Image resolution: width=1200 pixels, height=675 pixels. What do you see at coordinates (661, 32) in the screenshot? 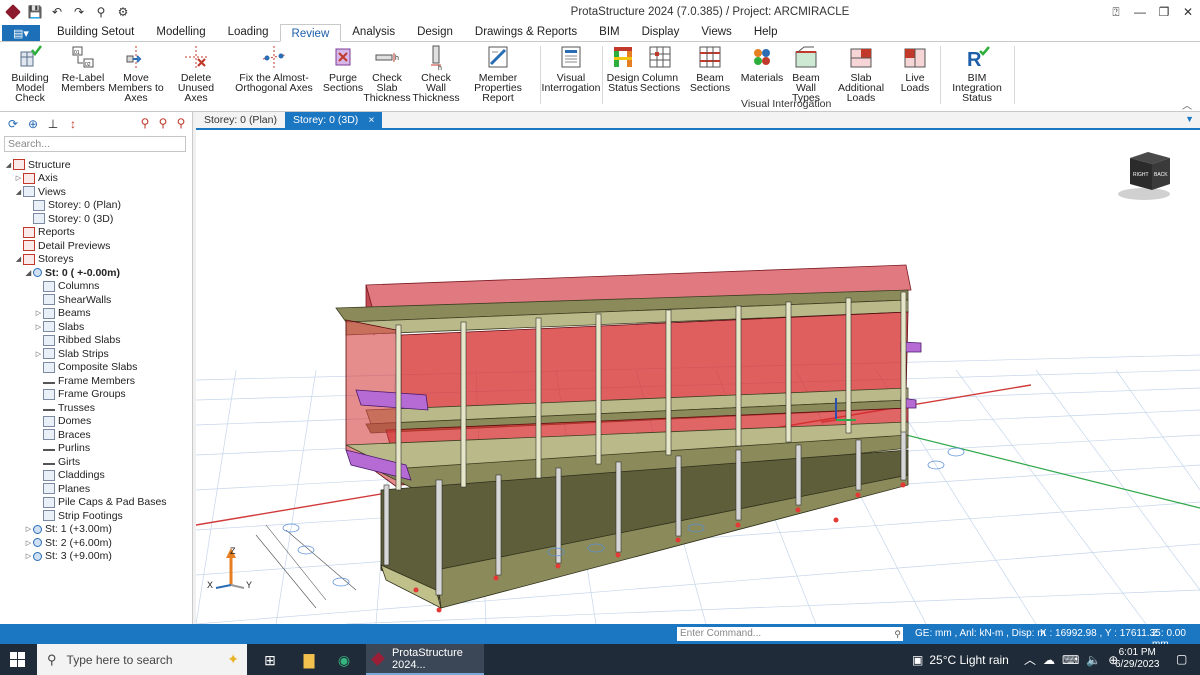
I see `tab-display: Display` at bounding box center [661, 32].